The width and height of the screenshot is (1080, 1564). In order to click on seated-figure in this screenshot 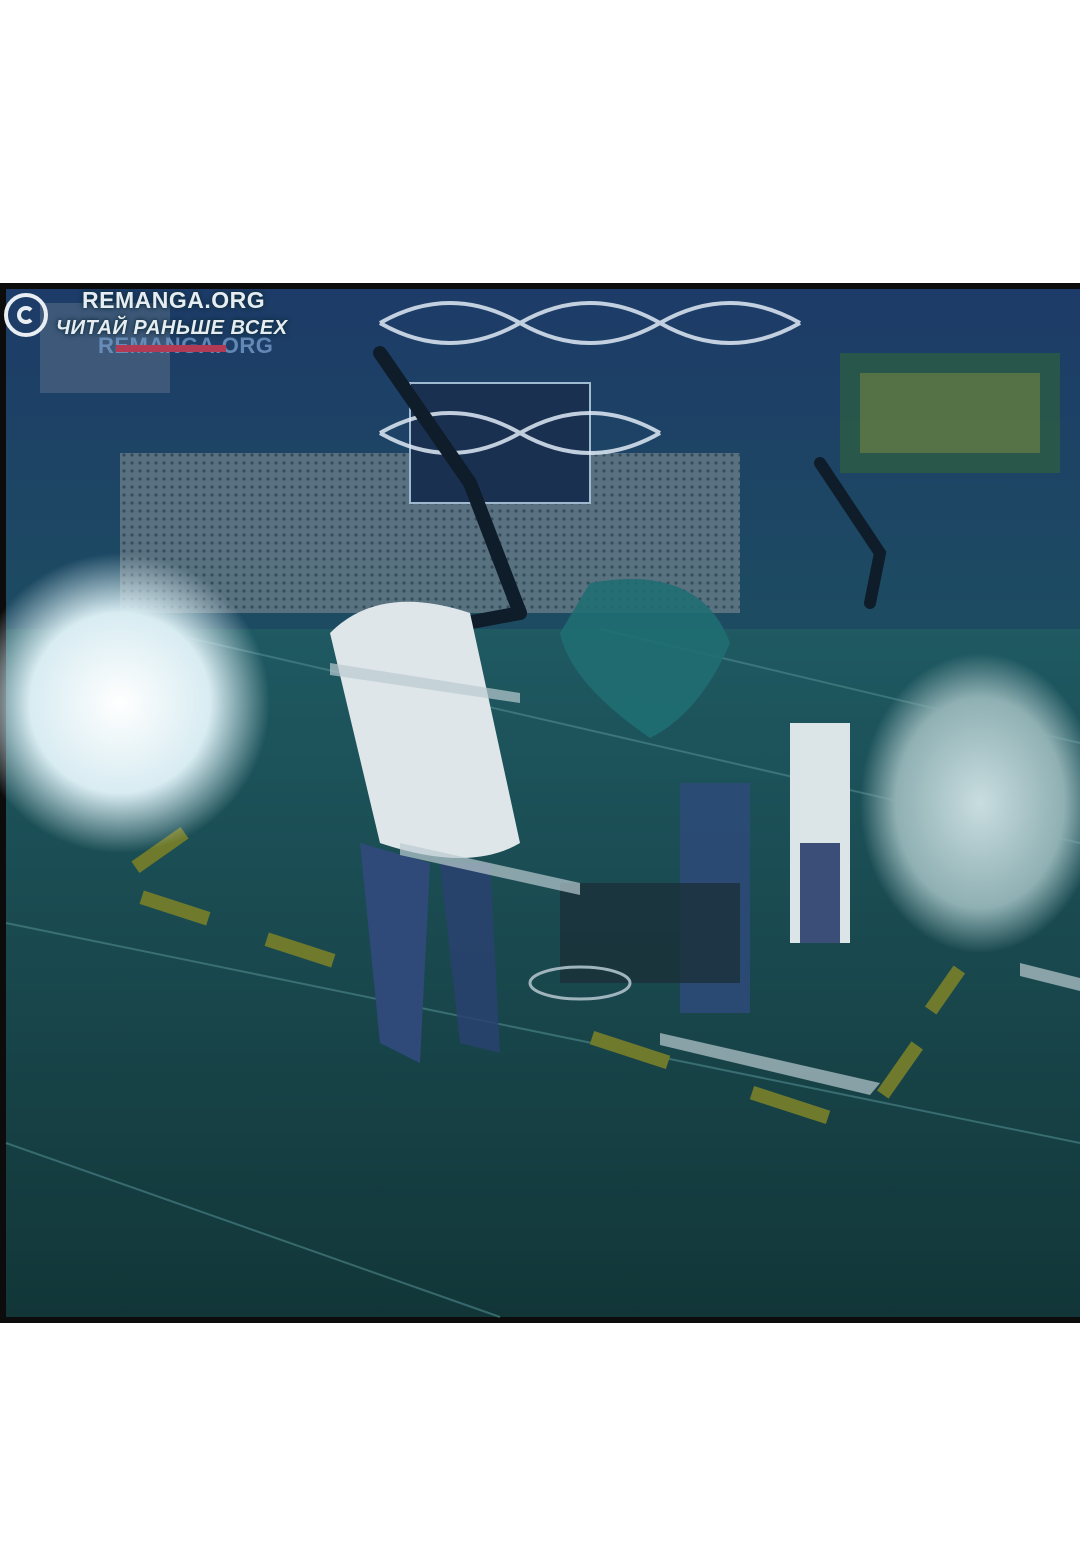, I will do `click(820, 833)`.